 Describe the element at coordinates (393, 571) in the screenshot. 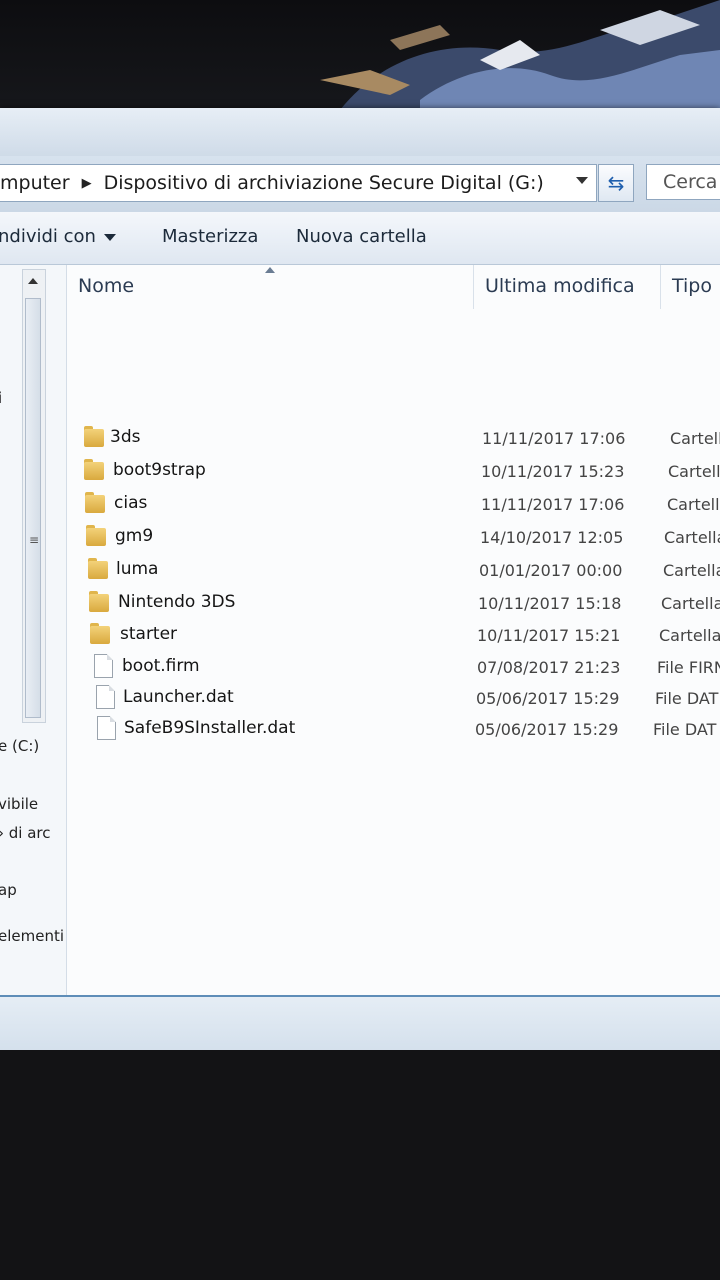

I see `file-row: luma 01/01/2017 00:00 Cartella` at that location.